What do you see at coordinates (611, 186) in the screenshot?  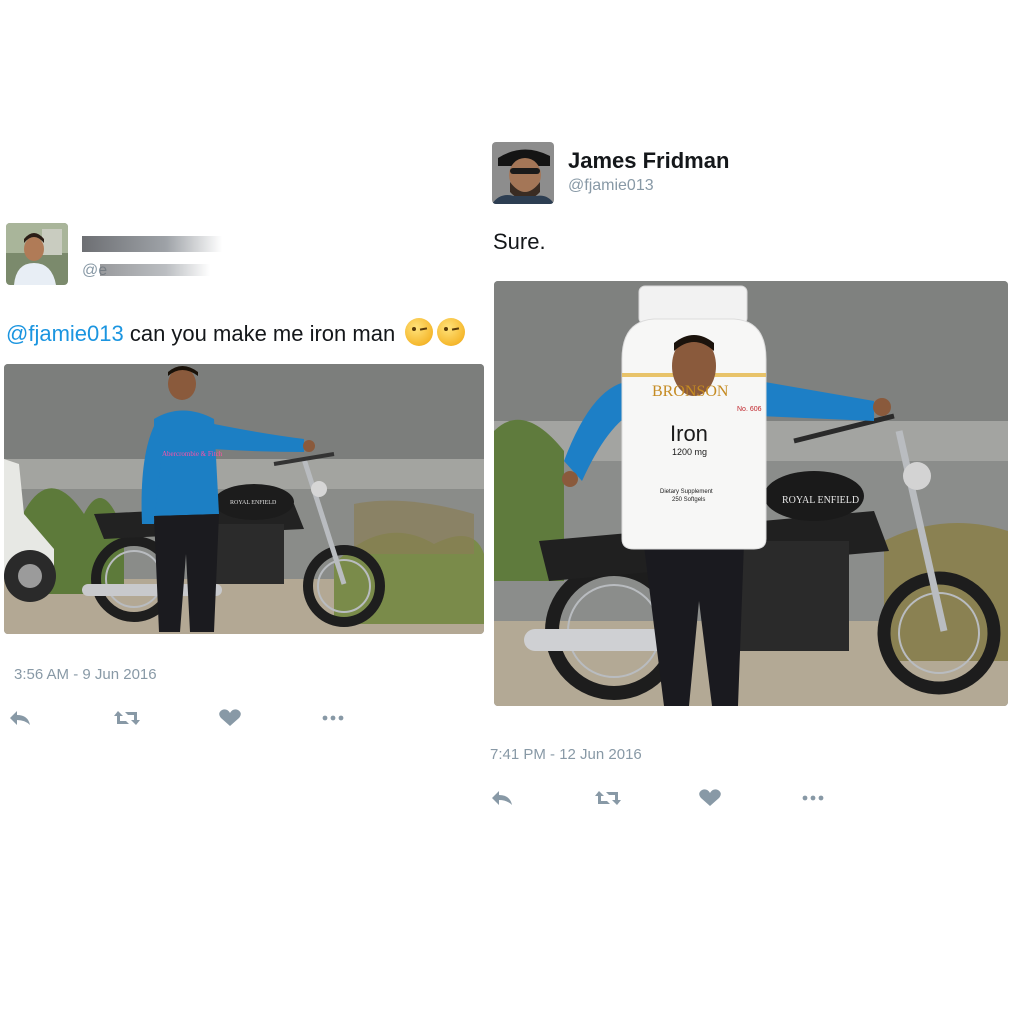 I see `user-handle: @fjamie013` at bounding box center [611, 186].